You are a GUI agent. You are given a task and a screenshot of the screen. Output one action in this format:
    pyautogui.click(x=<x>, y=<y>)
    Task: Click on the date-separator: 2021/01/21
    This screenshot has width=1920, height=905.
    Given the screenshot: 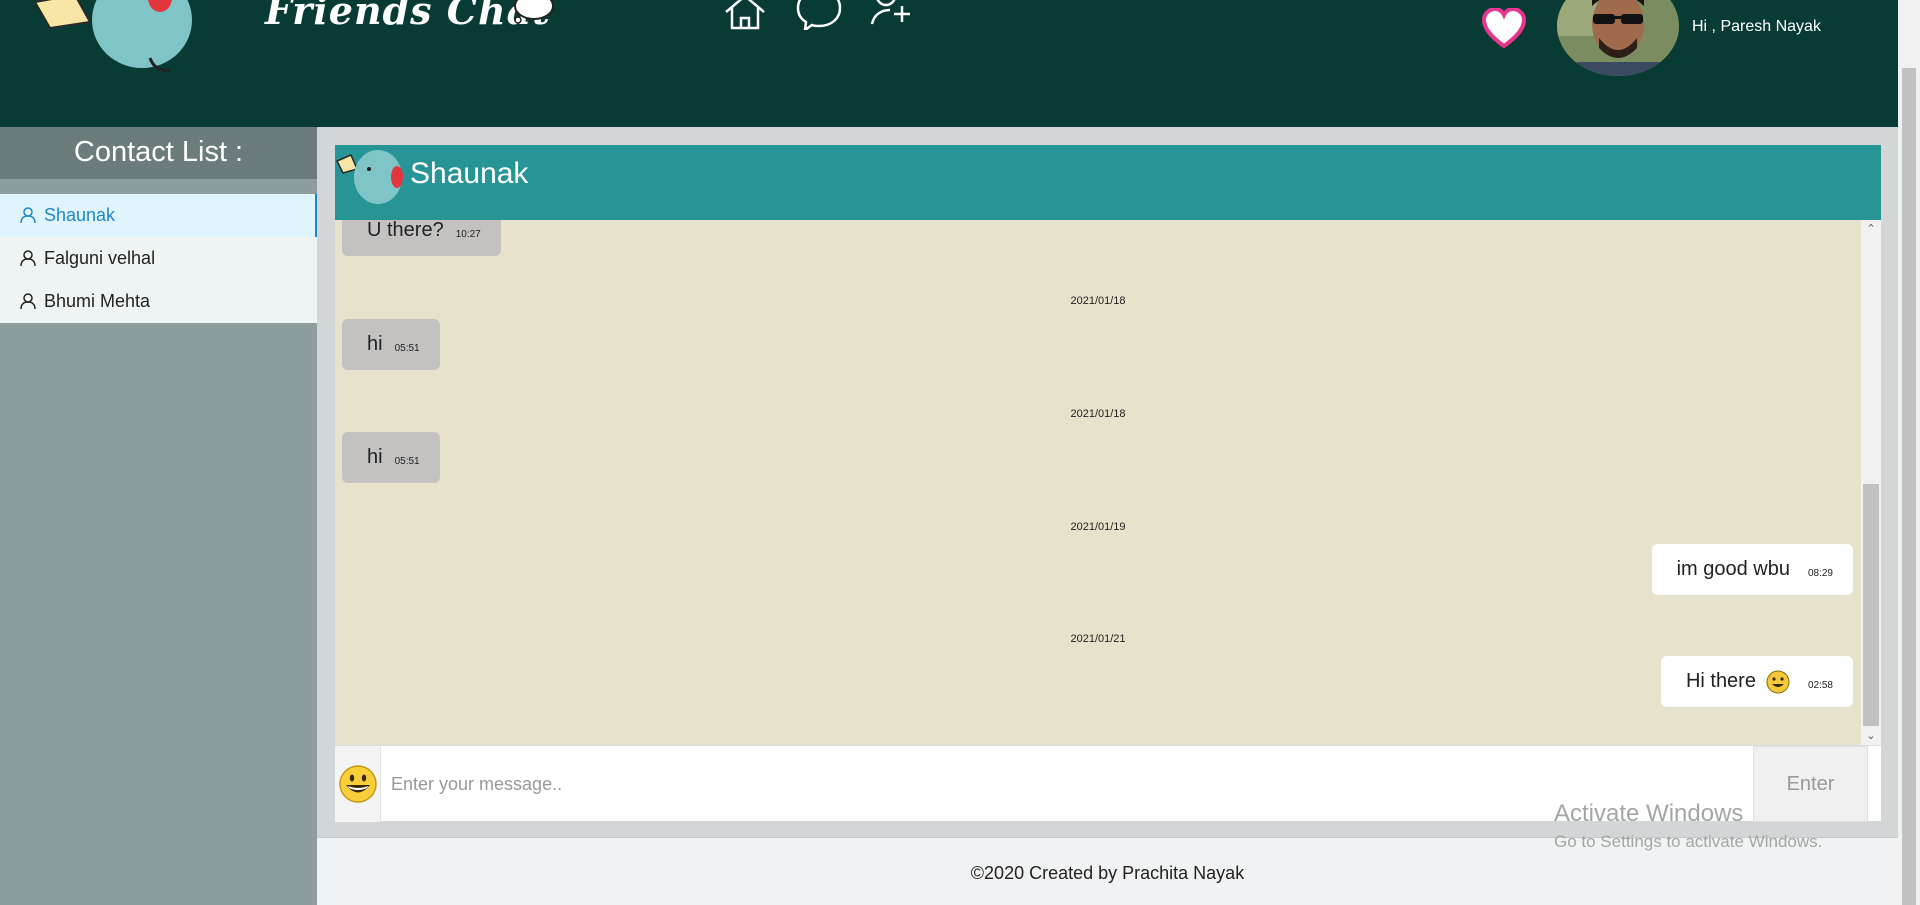 What is the action you would take?
    pyautogui.click(x=1098, y=639)
    